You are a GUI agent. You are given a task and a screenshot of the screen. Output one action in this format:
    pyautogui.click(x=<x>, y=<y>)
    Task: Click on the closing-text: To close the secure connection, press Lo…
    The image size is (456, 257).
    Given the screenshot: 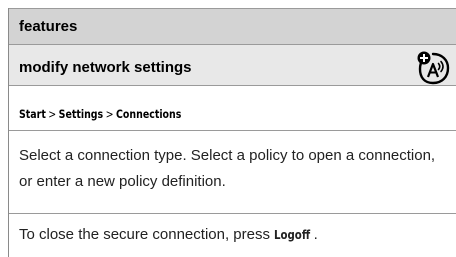 What is the action you would take?
    pyautogui.click(x=168, y=234)
    